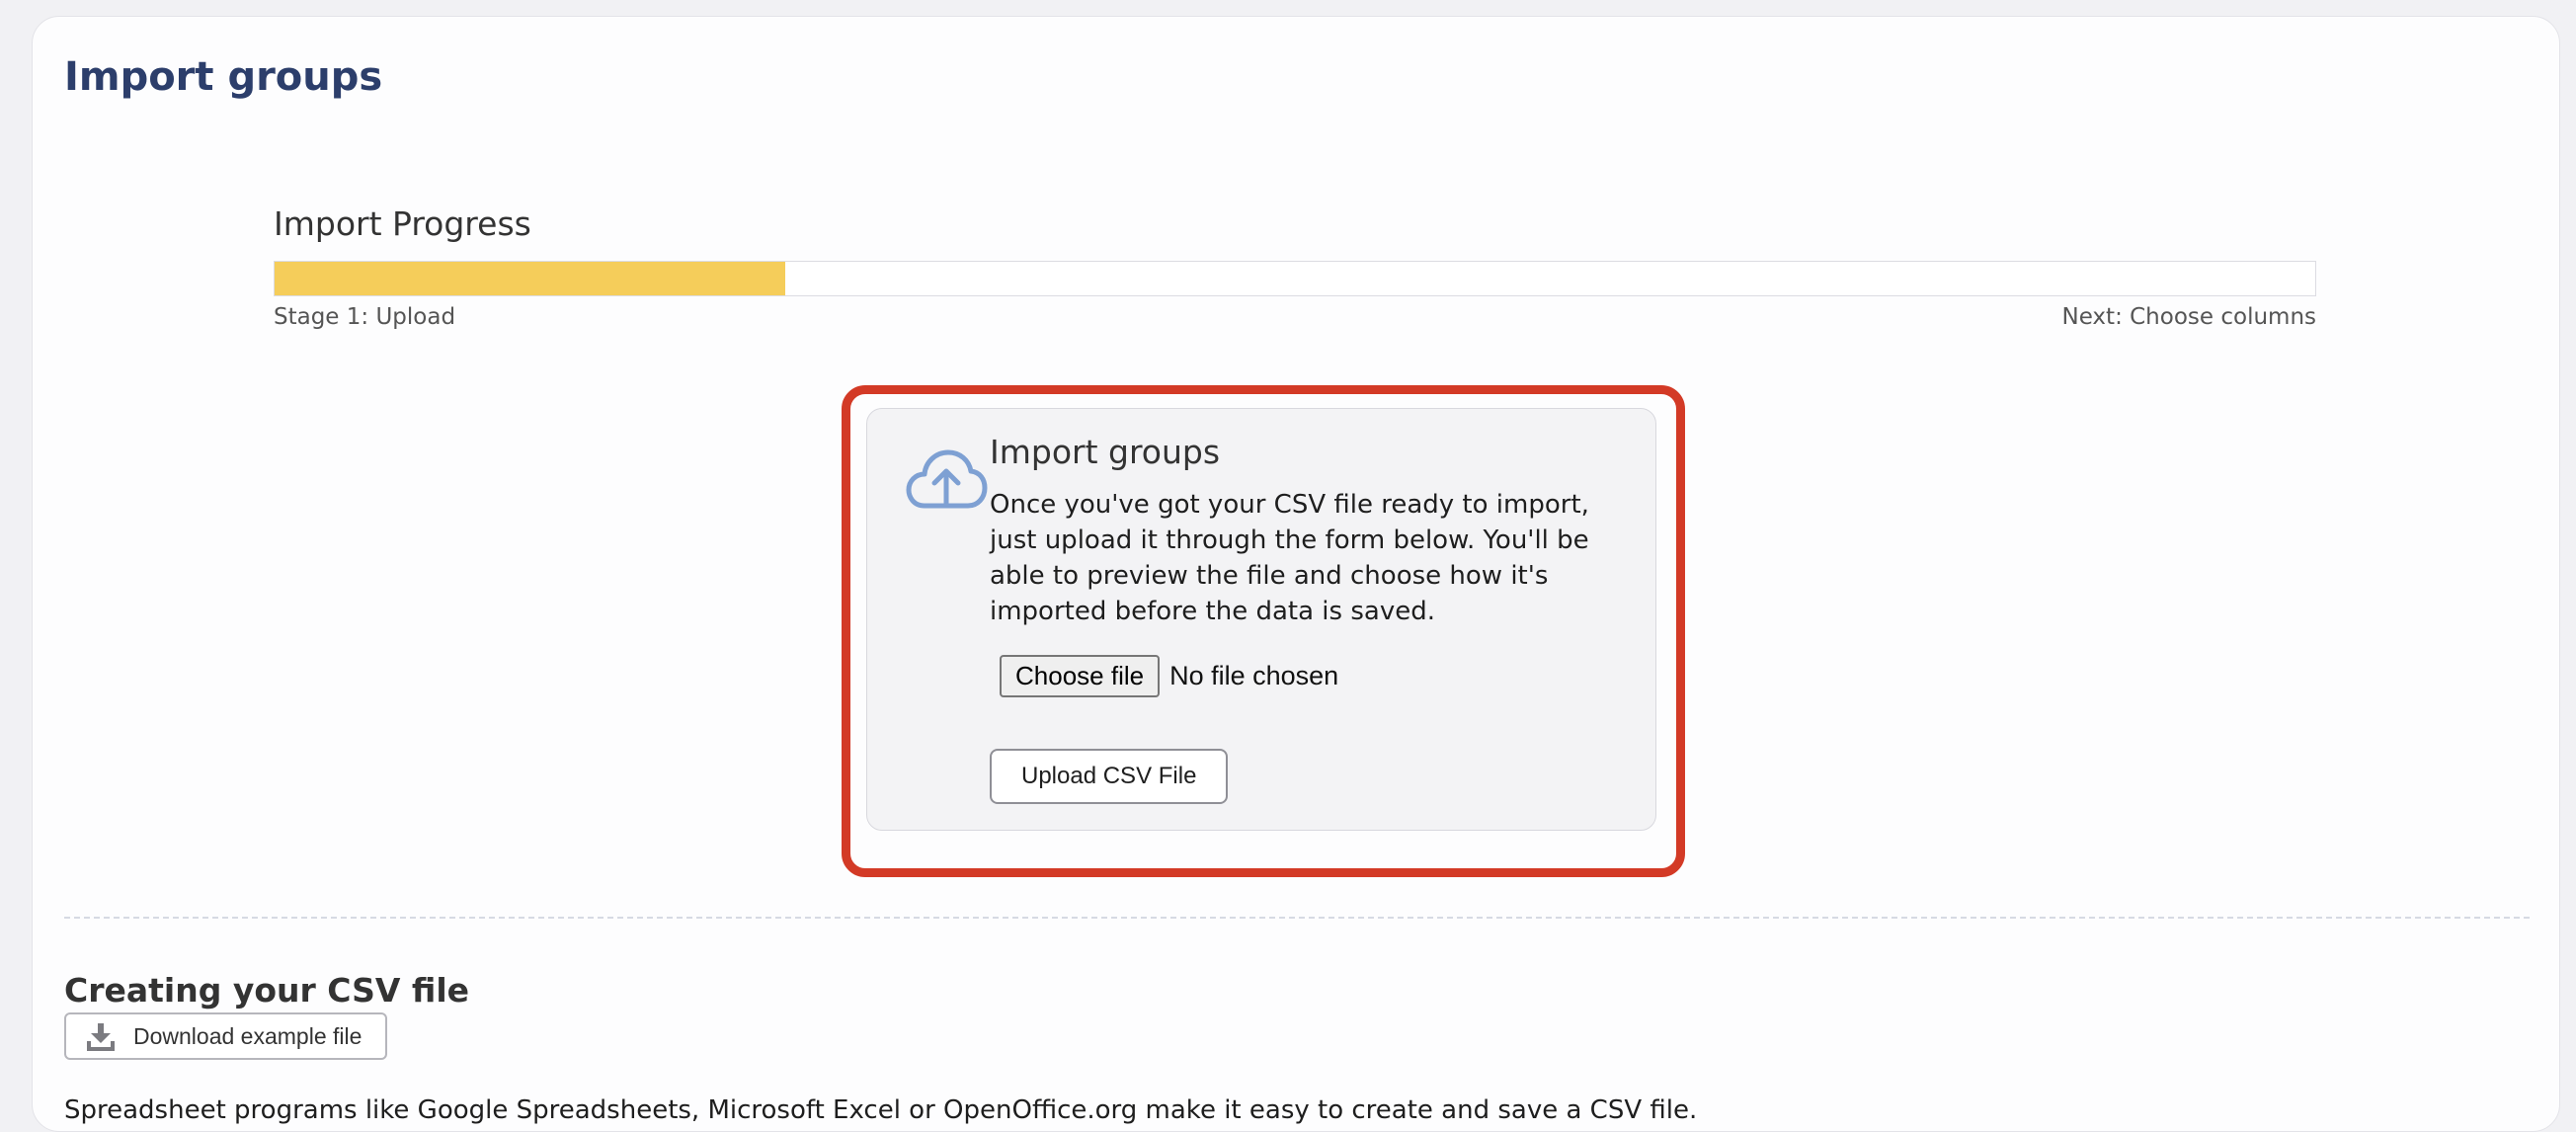  Describe the element at coordinates (530, 278) in the screenshot. I see `progress-fill` at that location.